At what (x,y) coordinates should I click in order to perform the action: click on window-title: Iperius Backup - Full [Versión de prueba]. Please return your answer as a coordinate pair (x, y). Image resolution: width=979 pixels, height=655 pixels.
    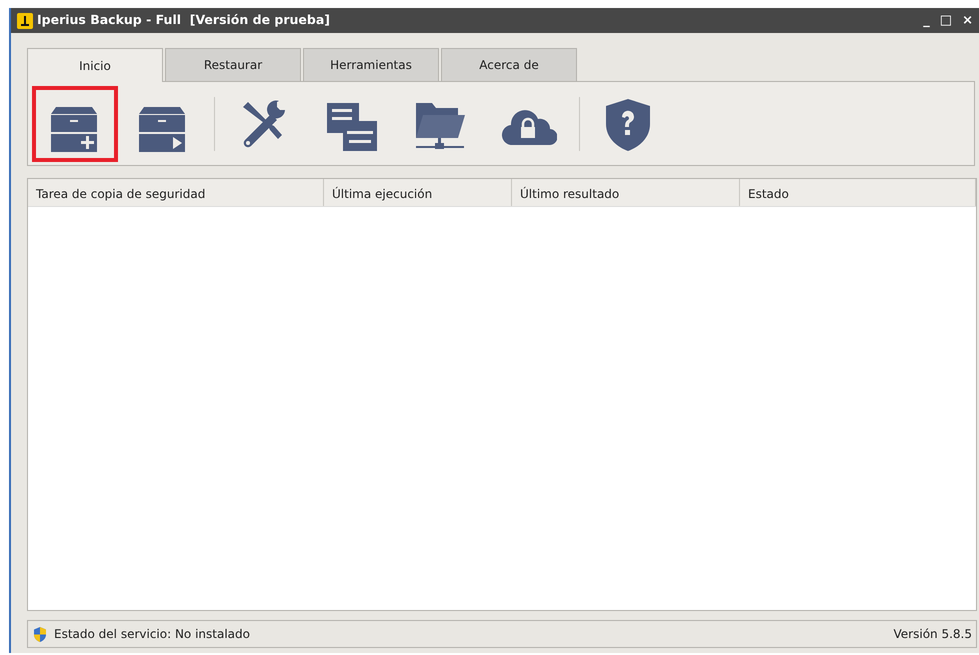
    Looking at the image, I should click on (183, 20).